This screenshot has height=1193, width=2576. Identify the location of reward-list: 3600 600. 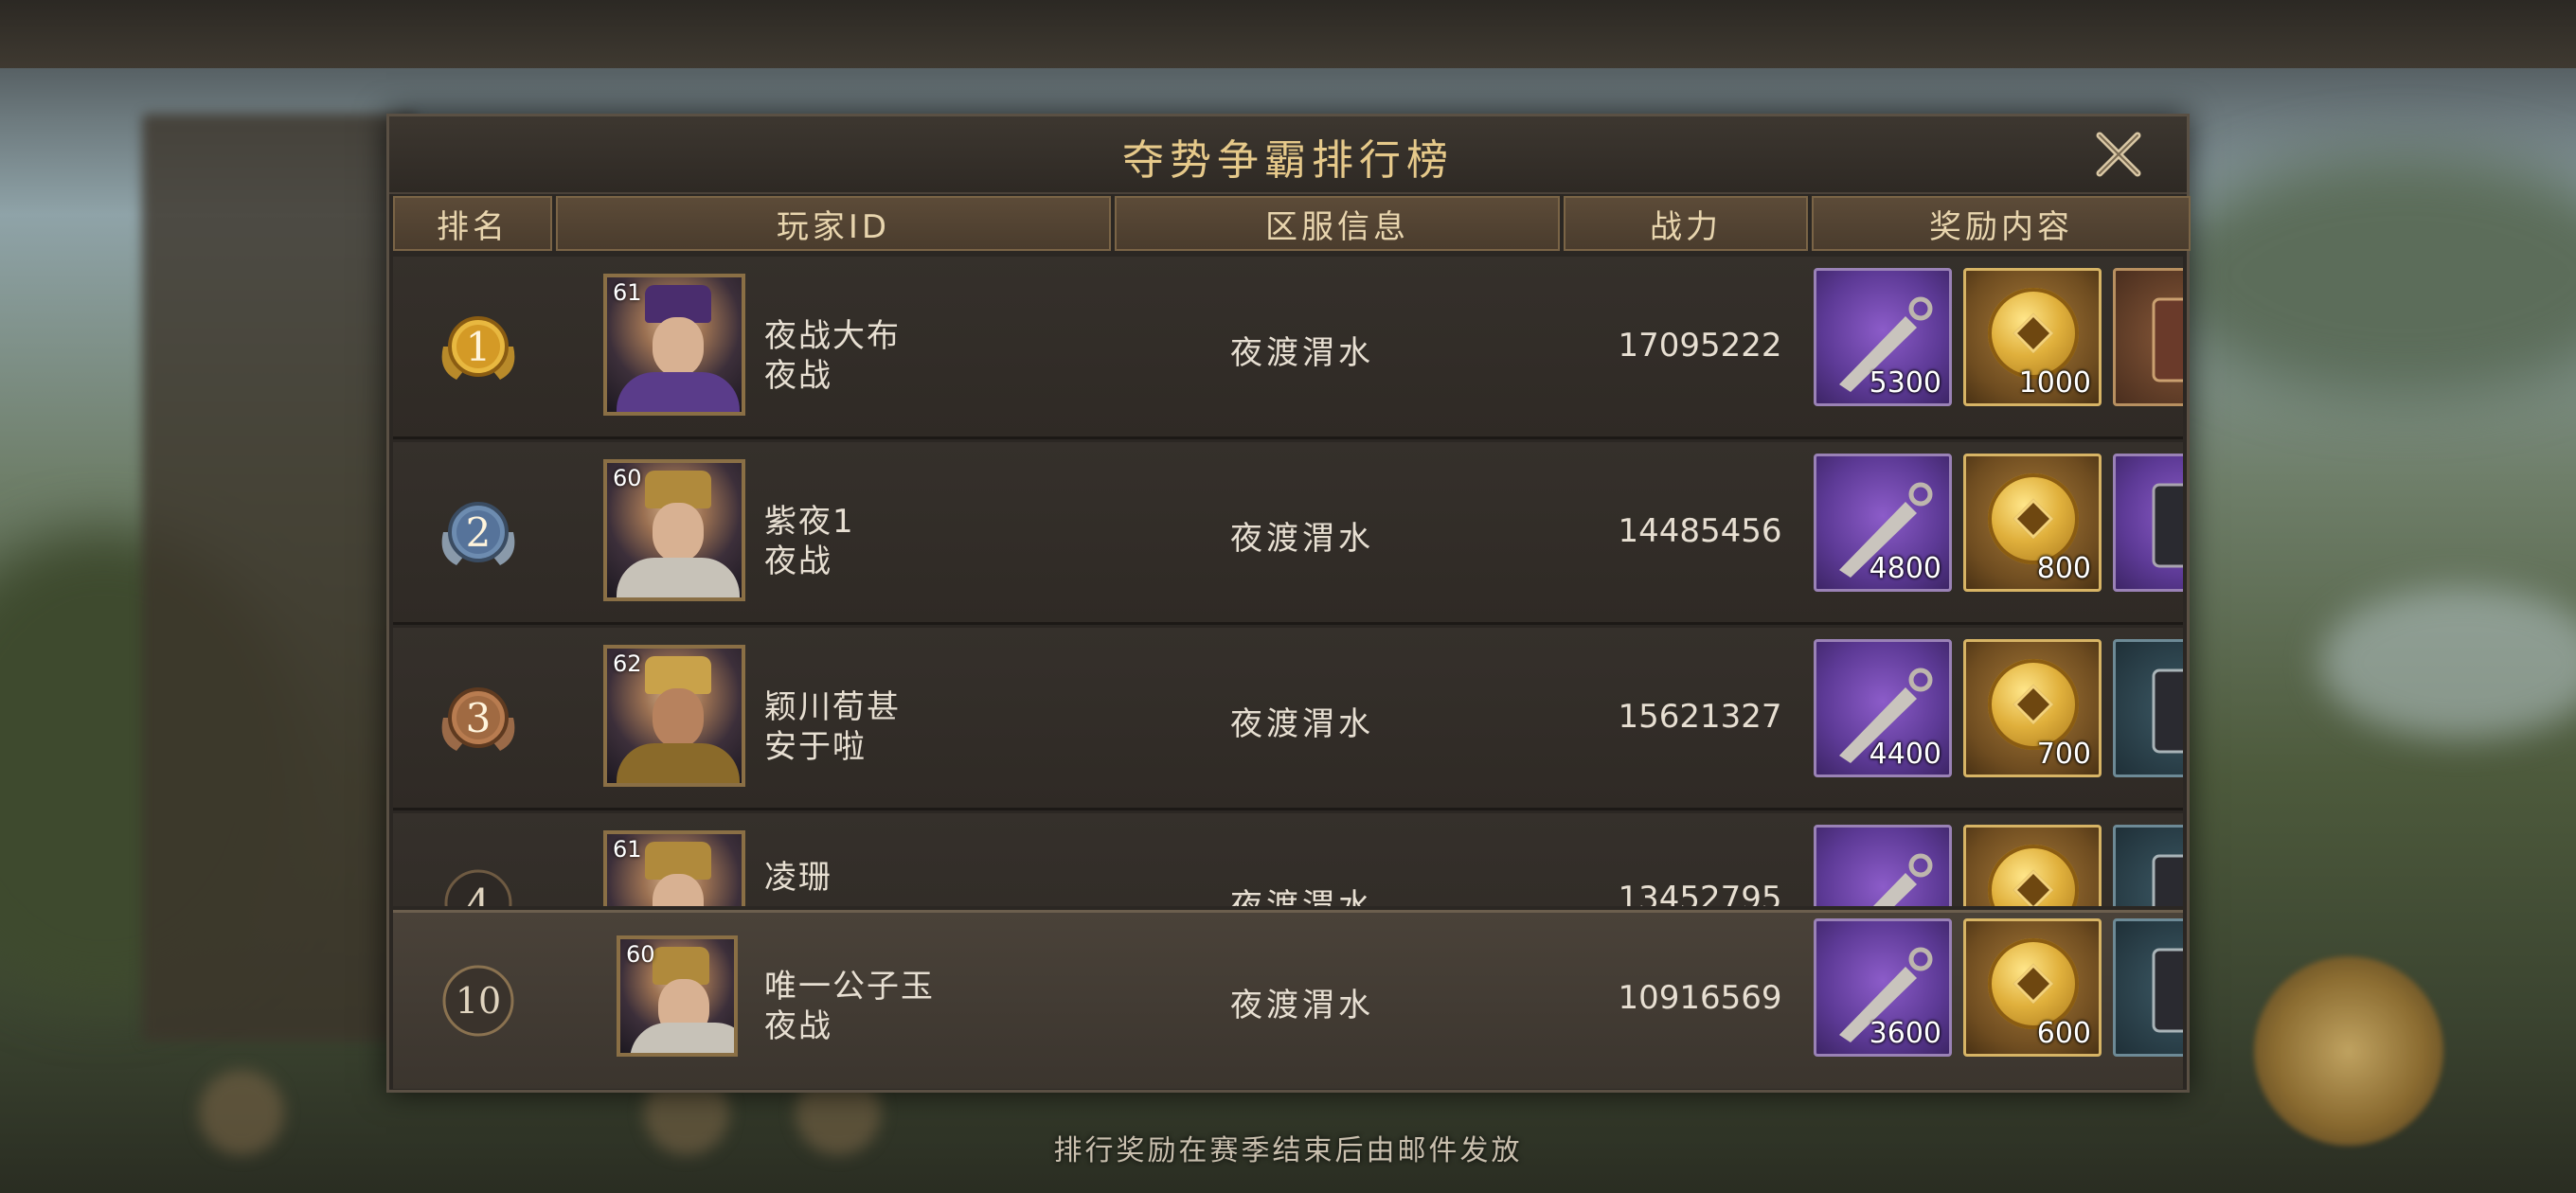
(1998, 990).